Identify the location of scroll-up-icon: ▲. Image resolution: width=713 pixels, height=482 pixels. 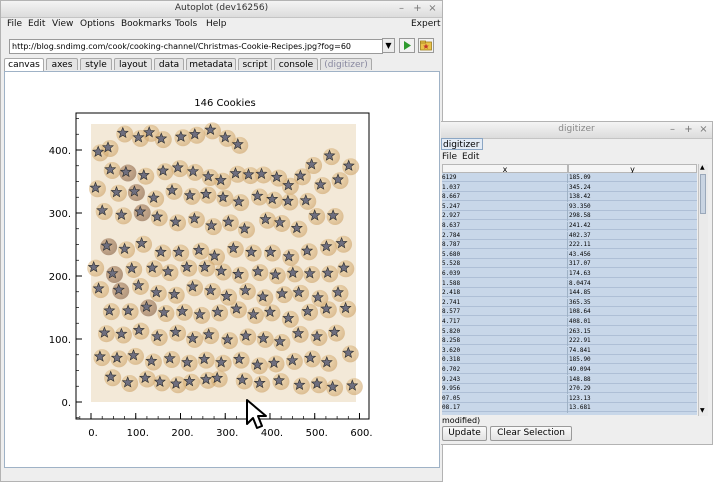
(702, 167).